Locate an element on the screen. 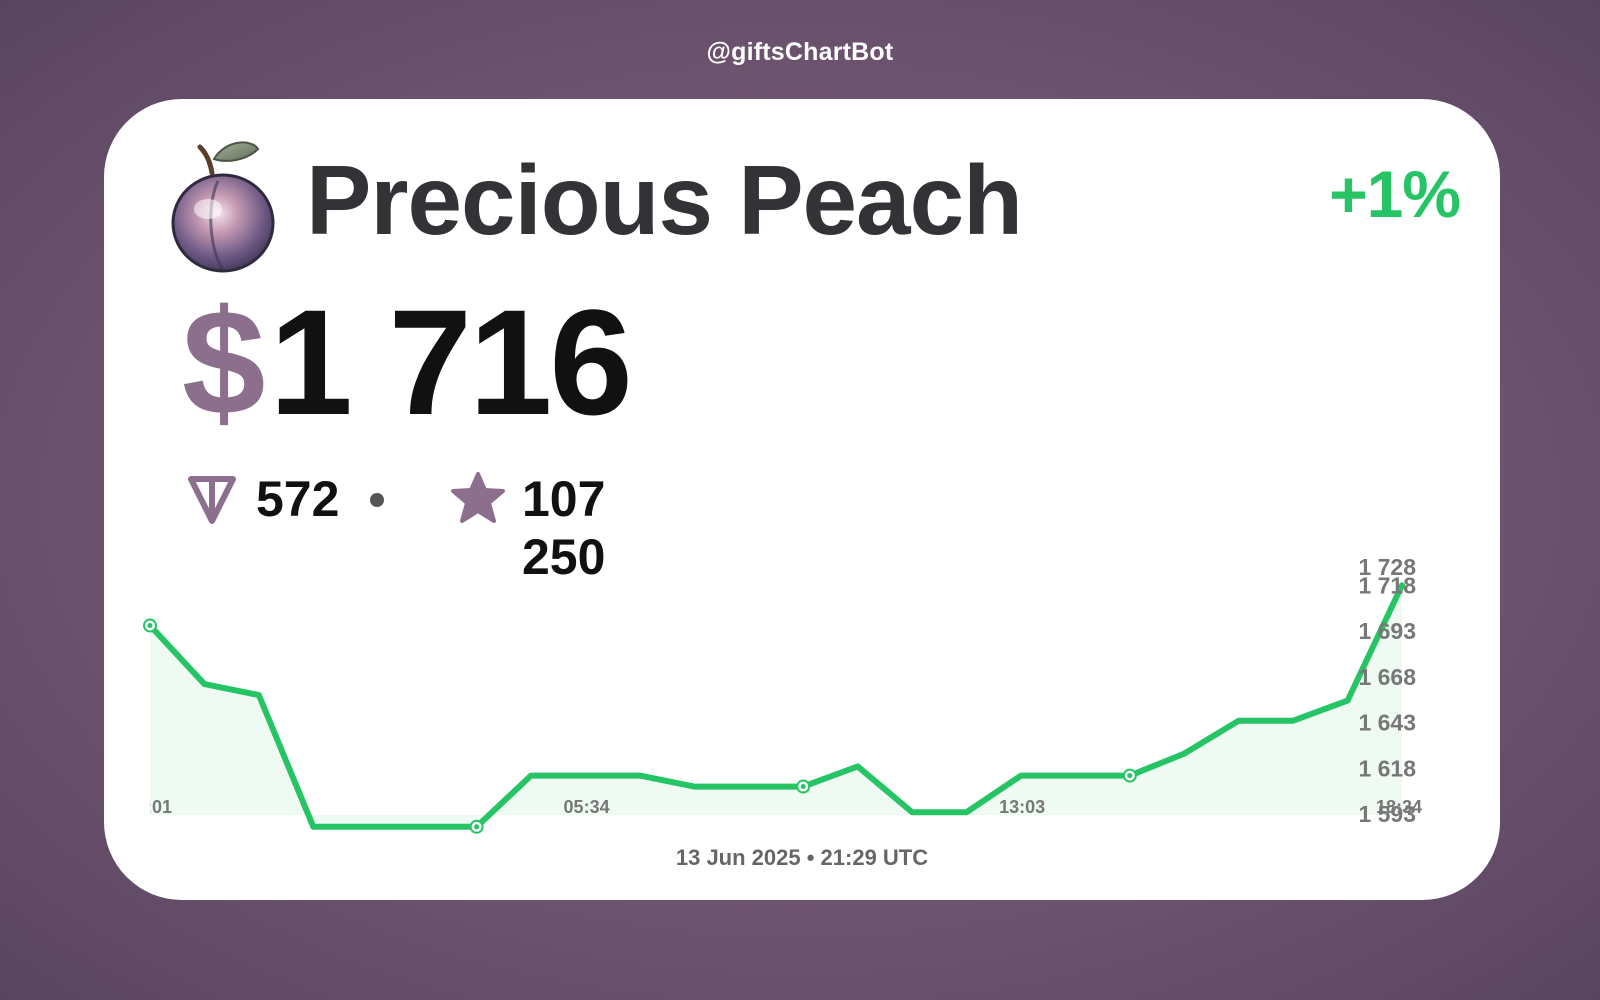  bot-handle: @giftsChartBot is located at coordinates (800, 52).